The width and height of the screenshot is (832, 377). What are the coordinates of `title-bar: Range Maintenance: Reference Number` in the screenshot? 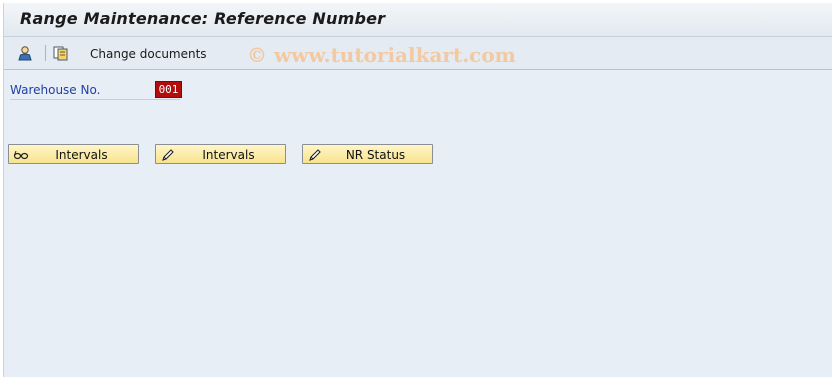 It's located at (418, 20).